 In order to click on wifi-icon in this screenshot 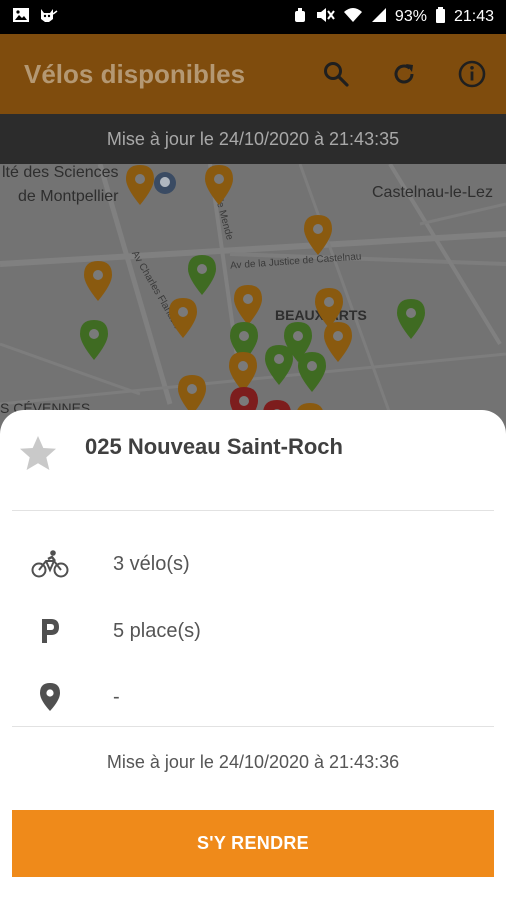, I will do `click(353, 17)`.